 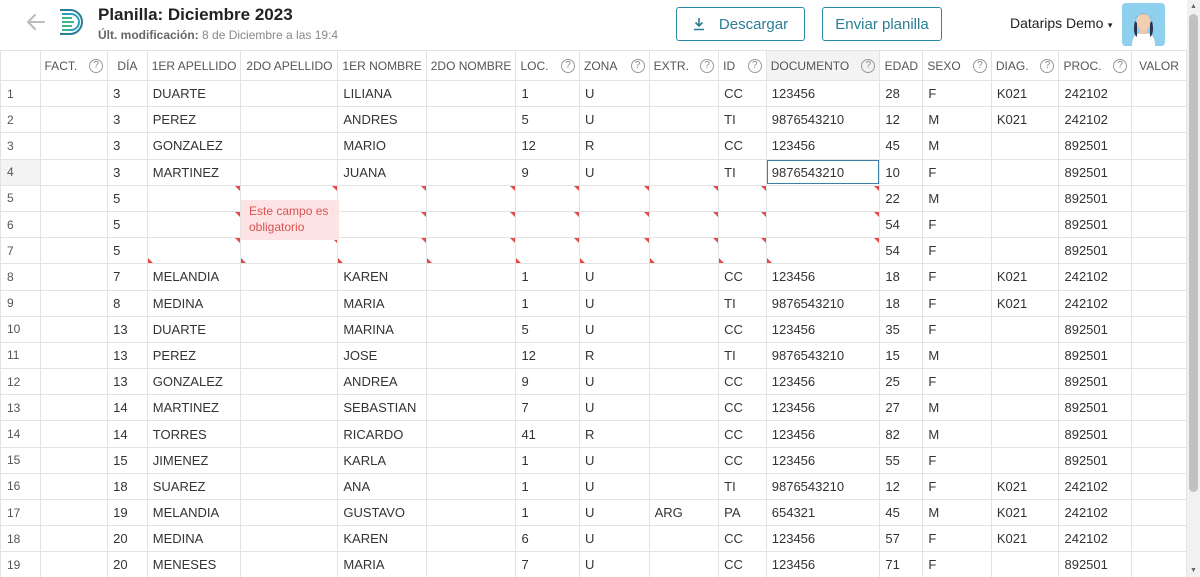 I want to click on table-cell: 45, so click(x=901, y=146).